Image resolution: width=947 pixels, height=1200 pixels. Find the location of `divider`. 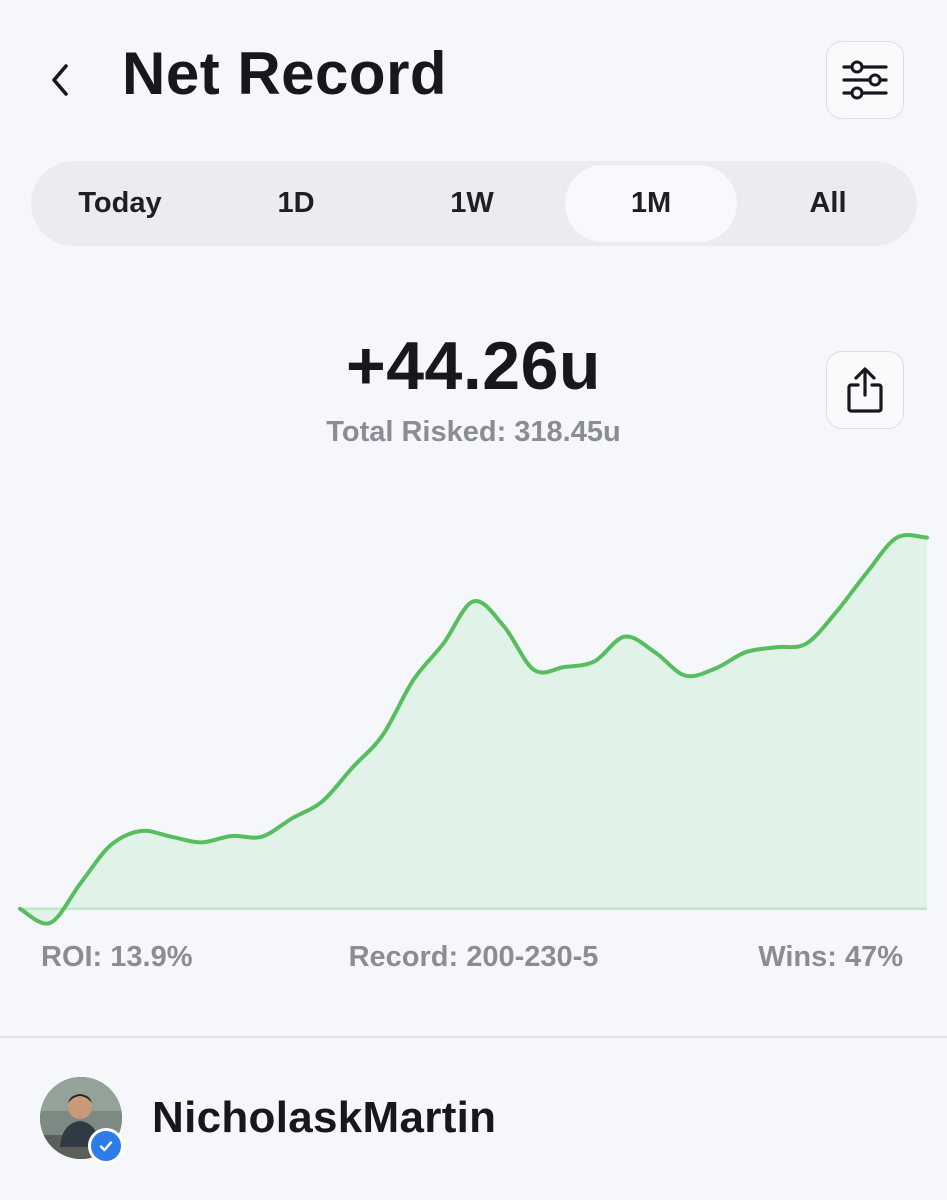

divider is located at coordinates (473, 1037).